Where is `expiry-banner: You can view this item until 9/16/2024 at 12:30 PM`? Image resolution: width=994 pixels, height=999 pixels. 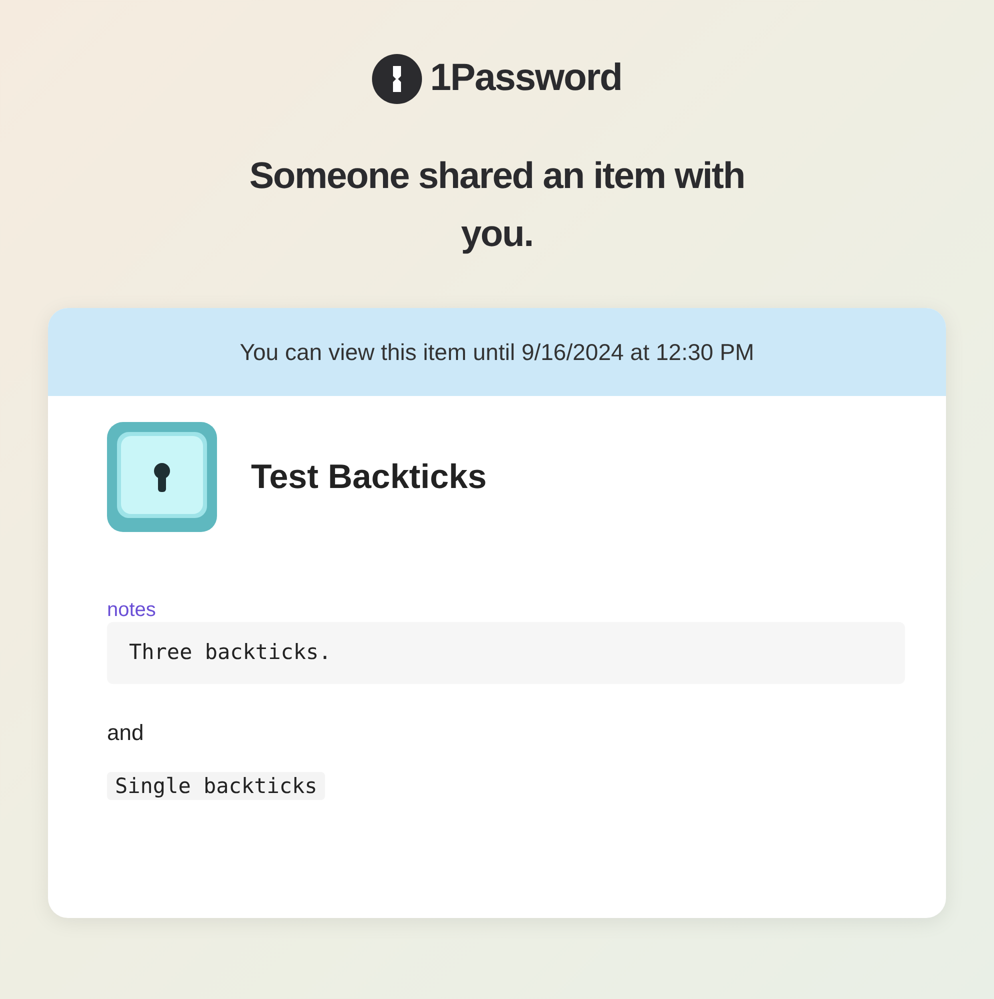 expiry-banner: You can view this item until 9/16/2024 at 12:30 PM is located at coordinates (497, 352).